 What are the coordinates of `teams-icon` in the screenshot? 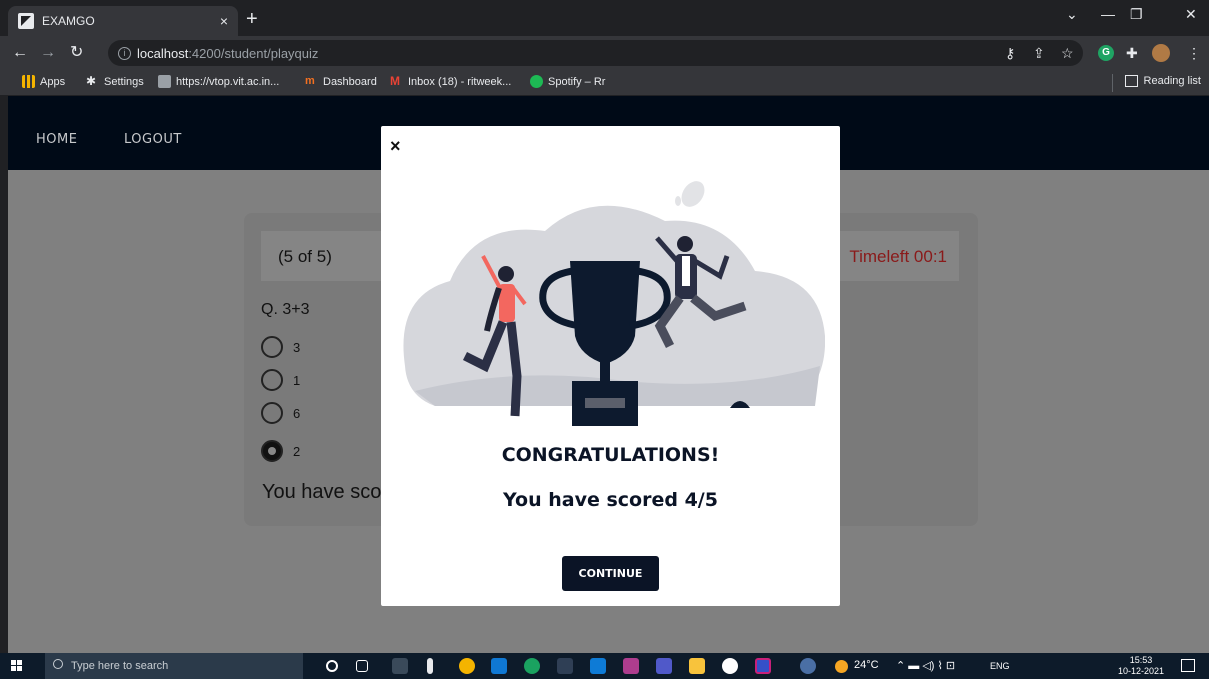 It's located at (664, 666).